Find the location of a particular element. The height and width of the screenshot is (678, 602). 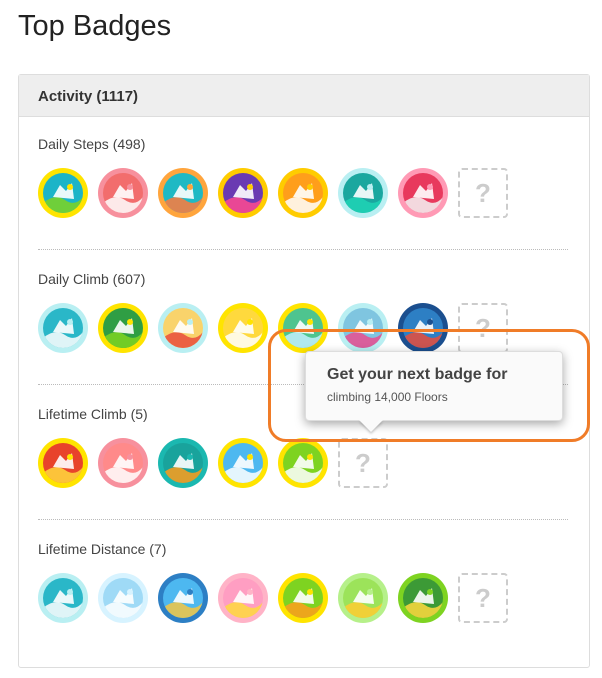

annotation-highlight is located at coordinates (429, 385).